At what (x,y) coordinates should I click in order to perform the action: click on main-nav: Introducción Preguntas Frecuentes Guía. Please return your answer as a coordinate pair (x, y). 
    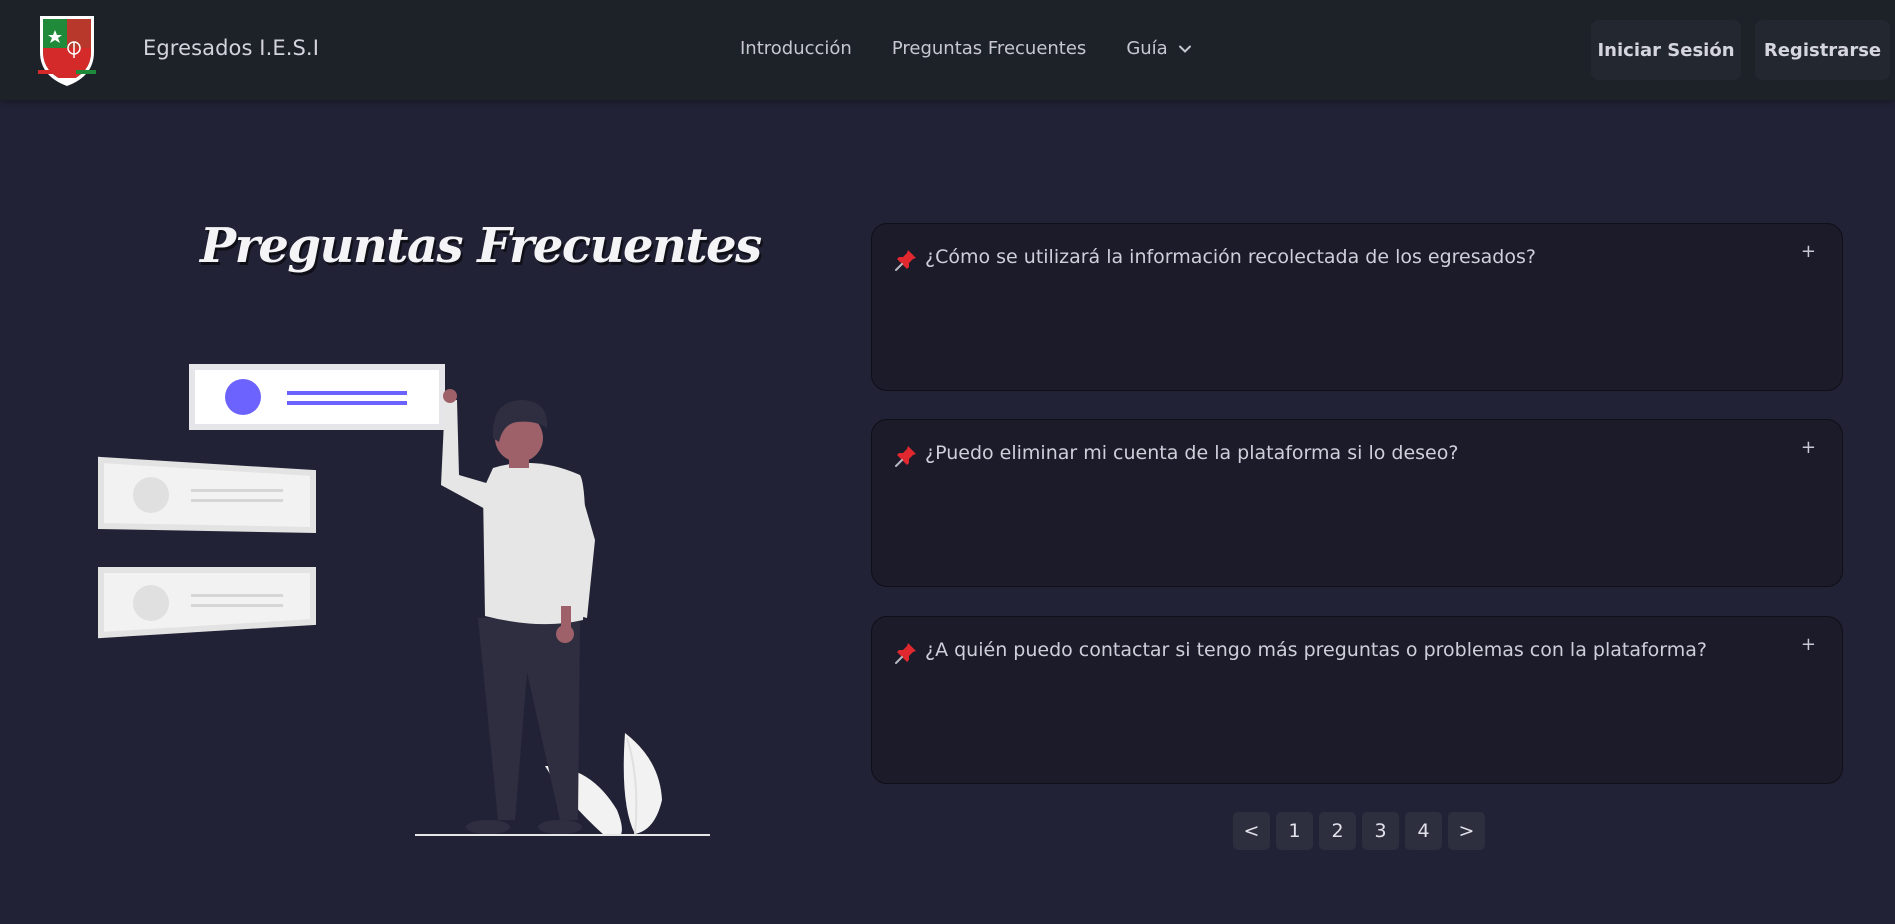
    Looking at the image, I should click on (966, 48).